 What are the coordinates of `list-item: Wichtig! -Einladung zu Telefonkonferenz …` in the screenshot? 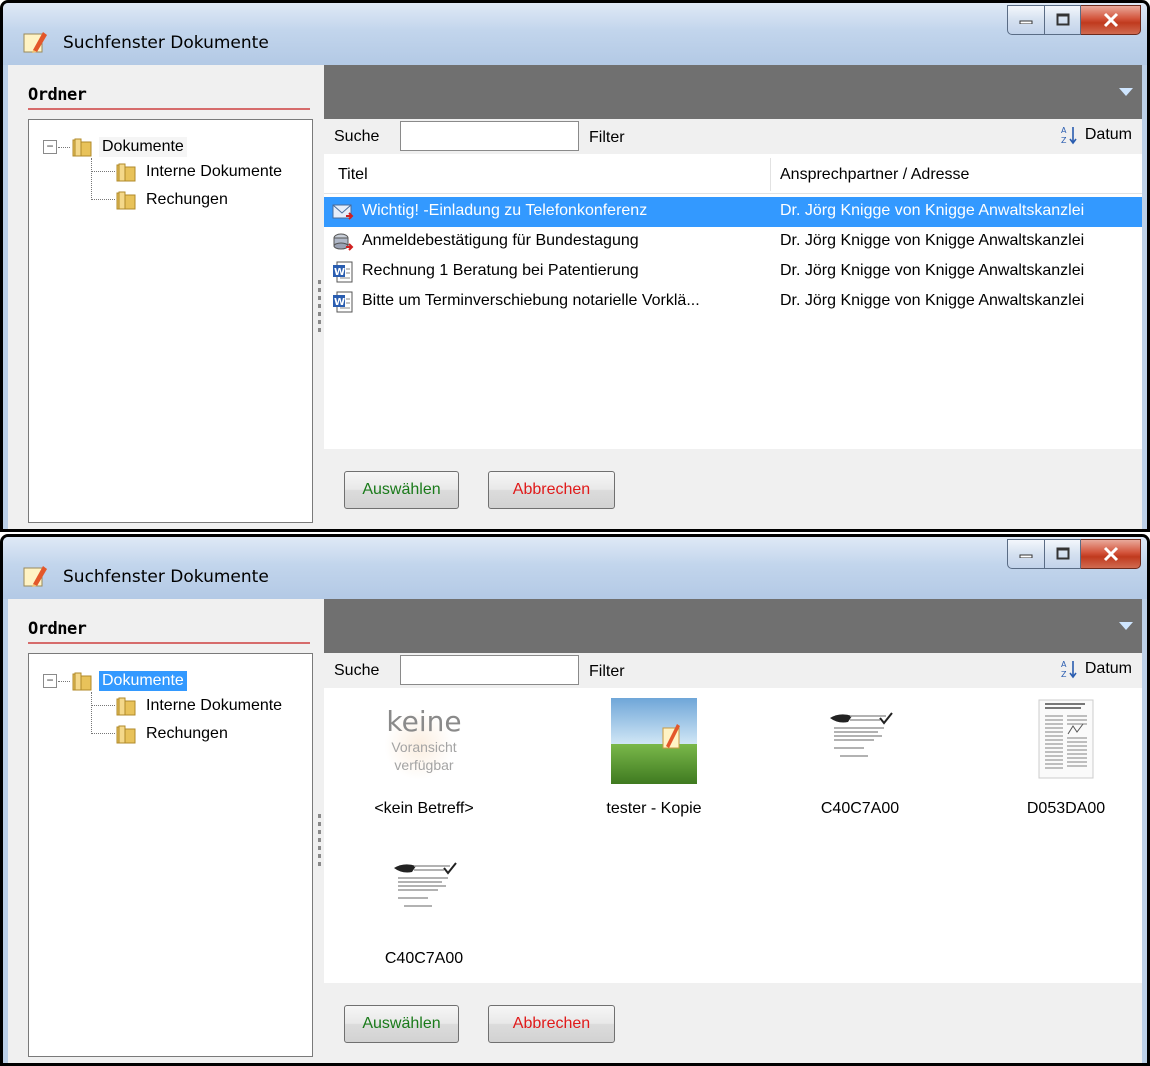 It's located at (733, 212).